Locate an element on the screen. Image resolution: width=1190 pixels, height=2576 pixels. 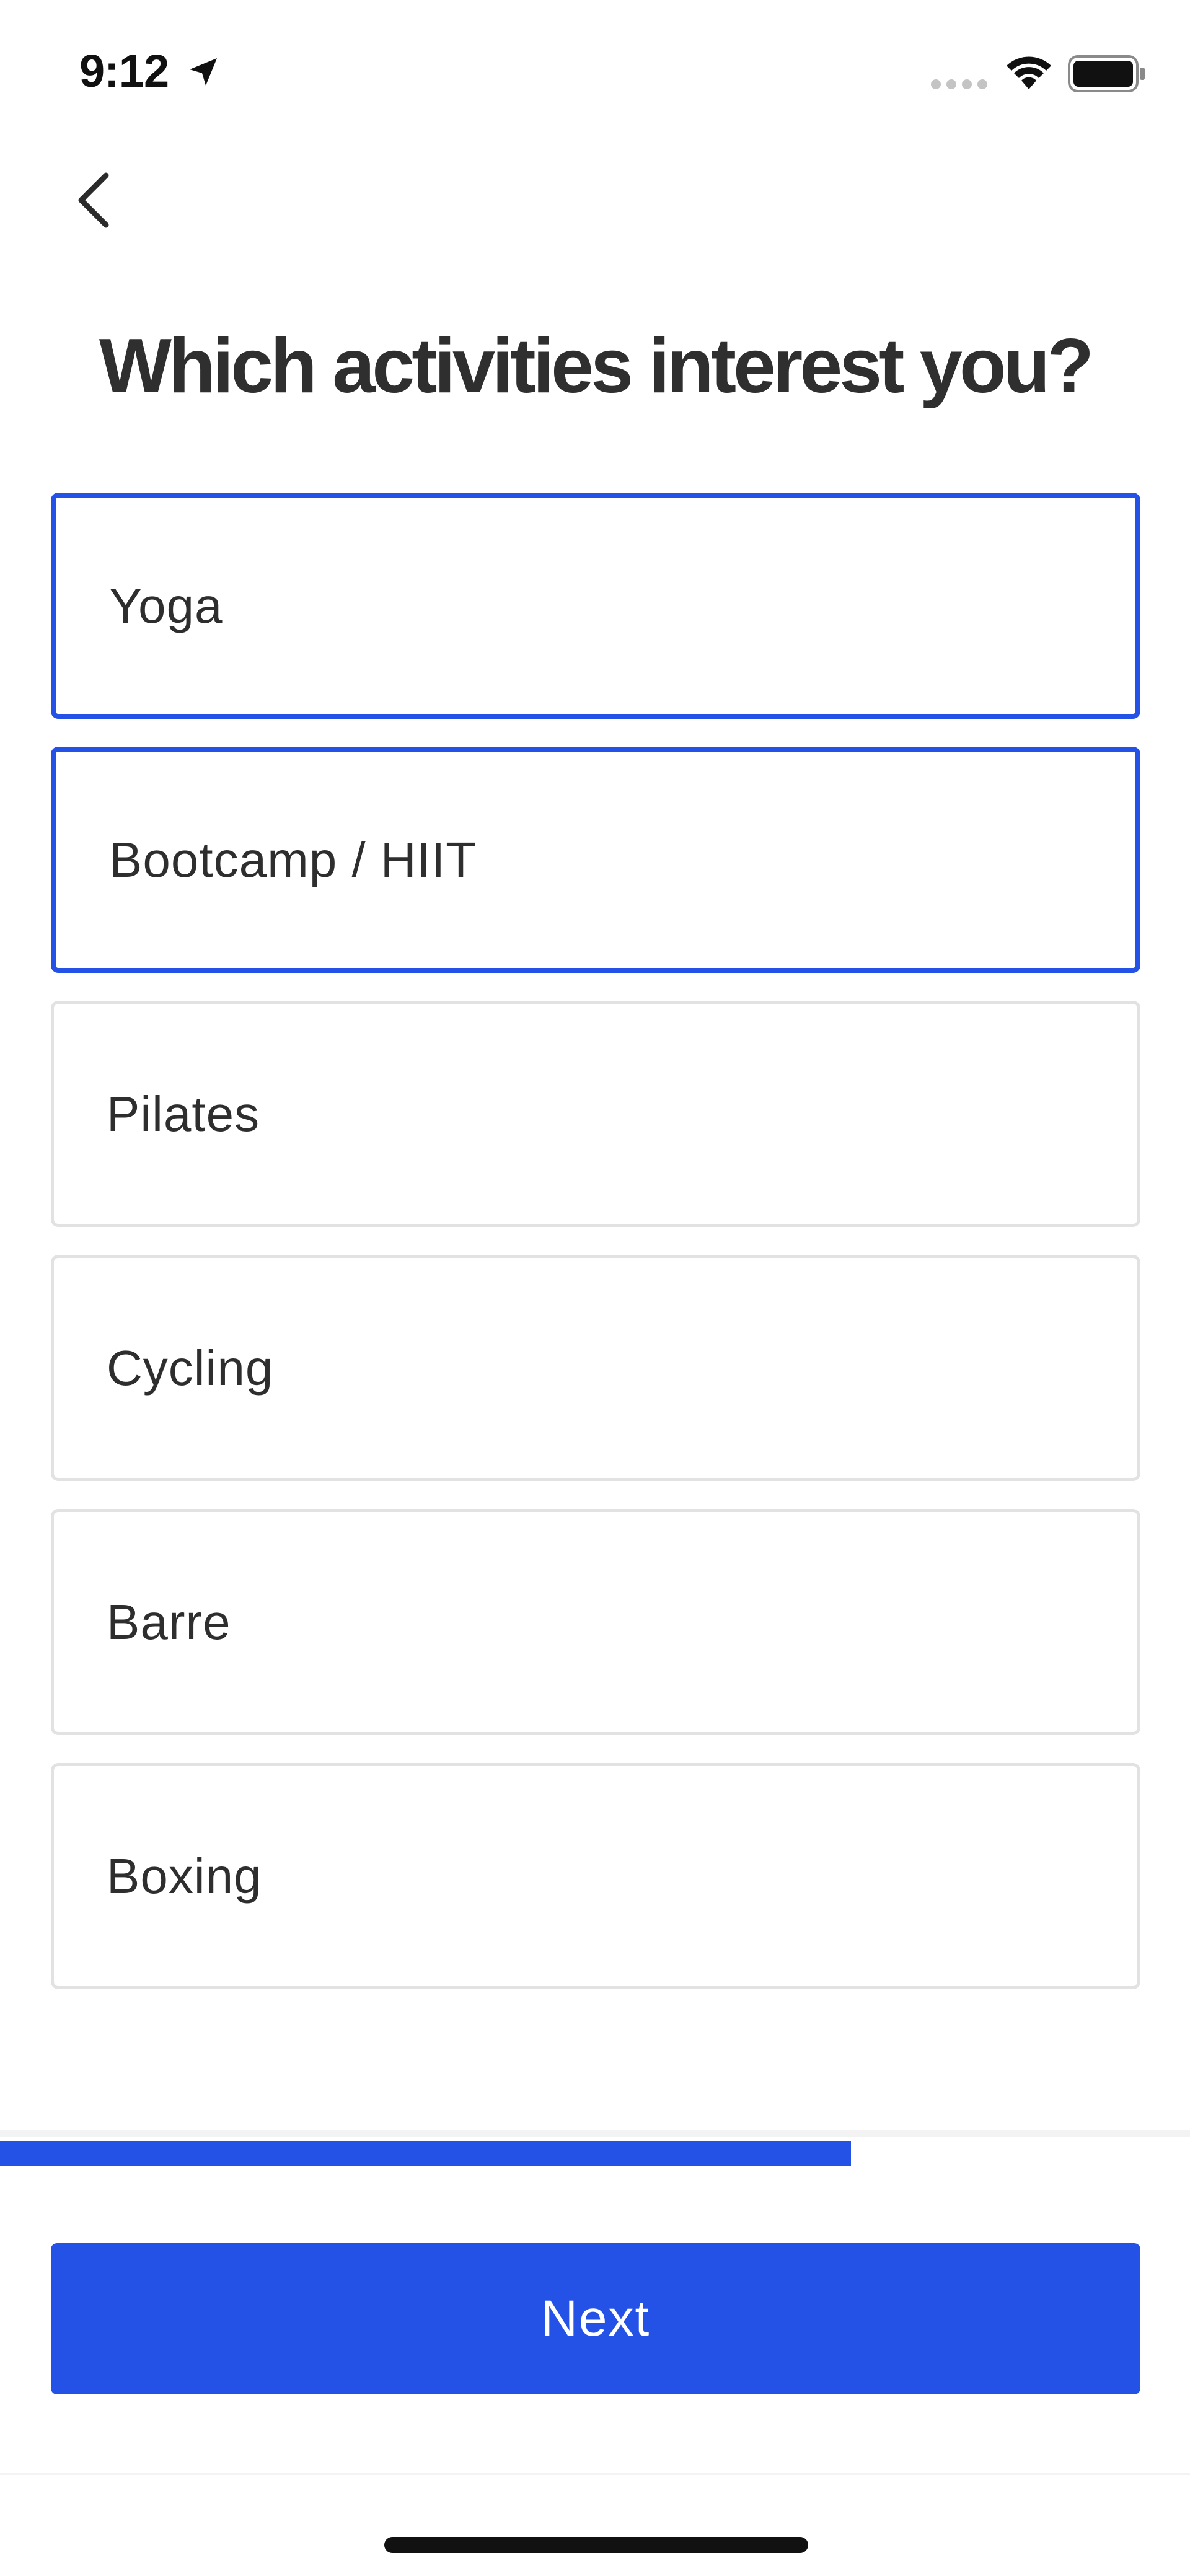
option-label: Bootcamp / HIIT is located at coordinates (293, 859).